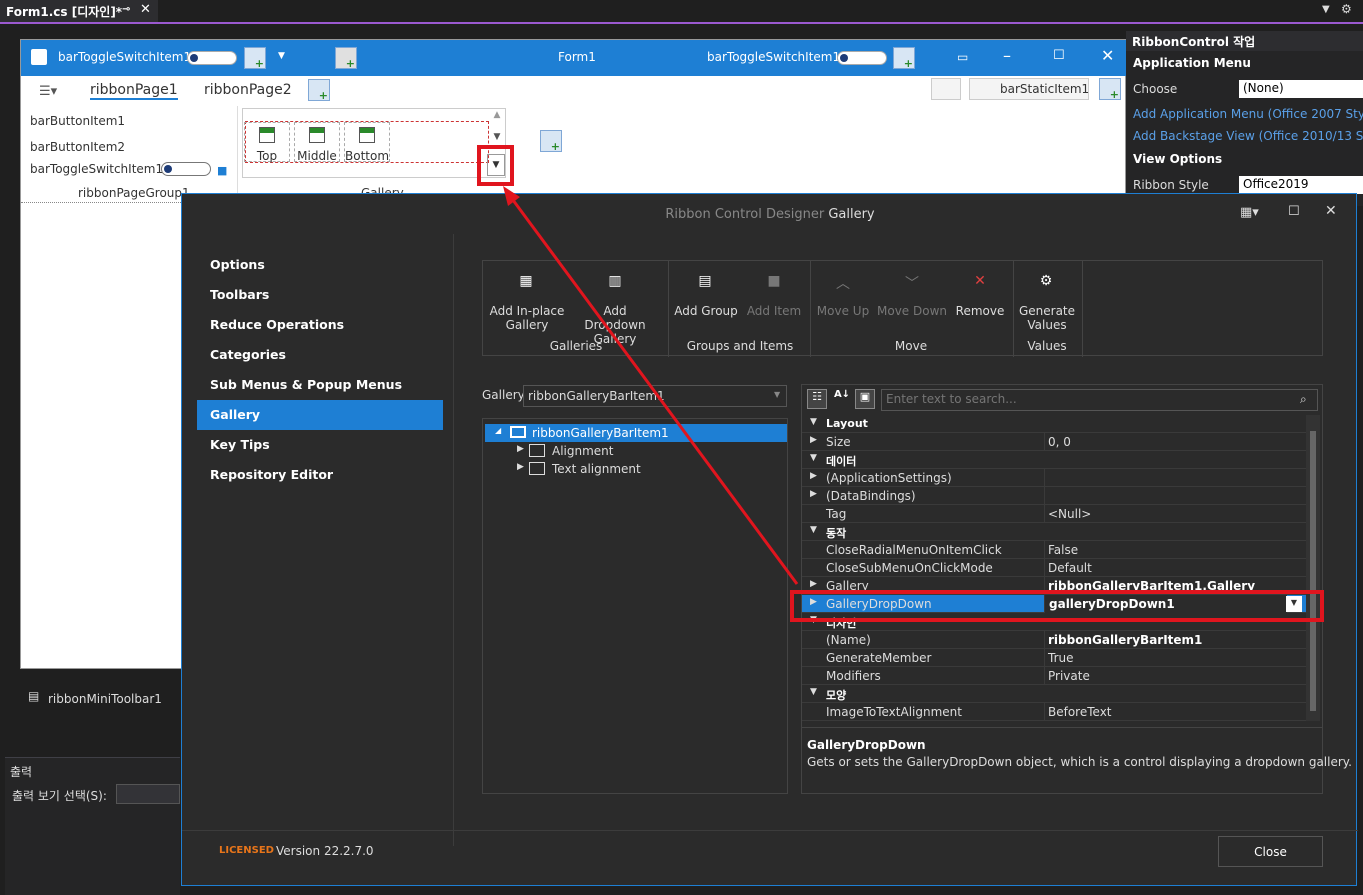 The image size is (1363, 895). What do you see at coordinates (653, 390) in the screenshot?
I see `arrow-shaft` at bounding box center [653, 390].